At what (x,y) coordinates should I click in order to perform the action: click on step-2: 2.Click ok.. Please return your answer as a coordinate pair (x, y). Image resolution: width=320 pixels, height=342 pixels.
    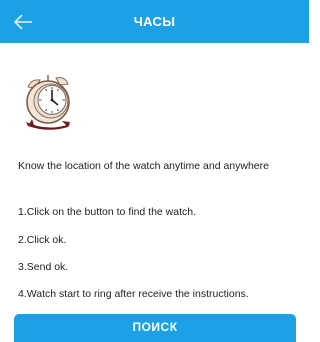
    Looking at the image, I should click on (42, 240).